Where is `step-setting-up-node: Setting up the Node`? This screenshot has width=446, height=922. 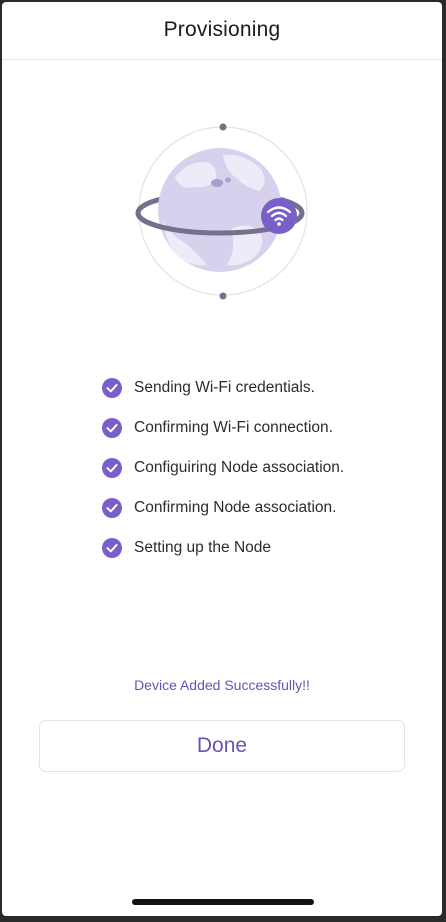 step-setting-up-node: Setting up the Node is located at coordinates (252, 548).